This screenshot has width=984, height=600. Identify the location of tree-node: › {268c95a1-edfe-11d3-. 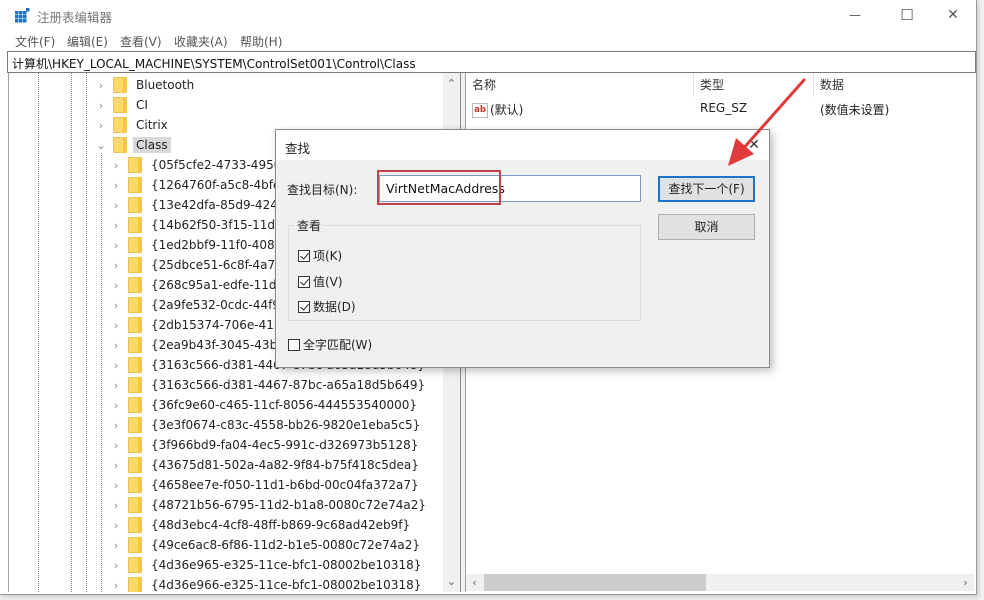
(201, 285).